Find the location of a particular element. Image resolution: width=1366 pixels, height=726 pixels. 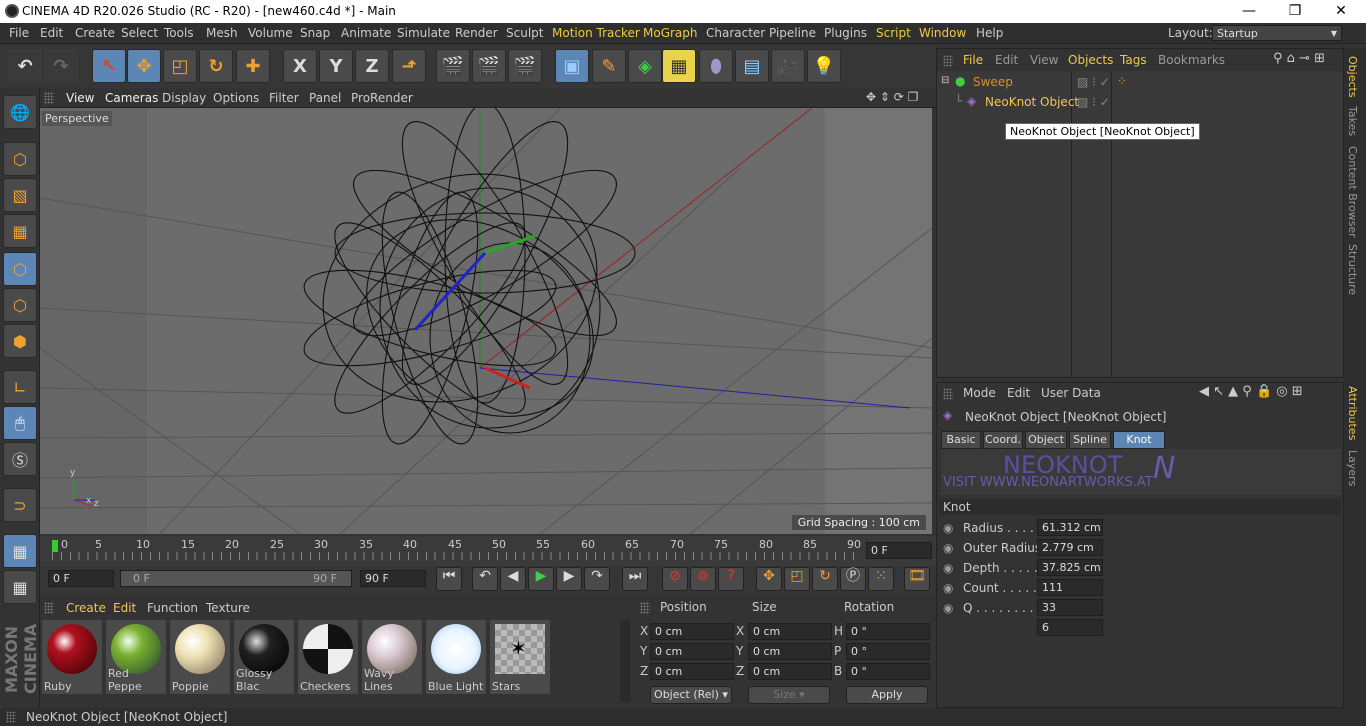

obj-menu-objects: Objects is located at coordinates (1090, 60).